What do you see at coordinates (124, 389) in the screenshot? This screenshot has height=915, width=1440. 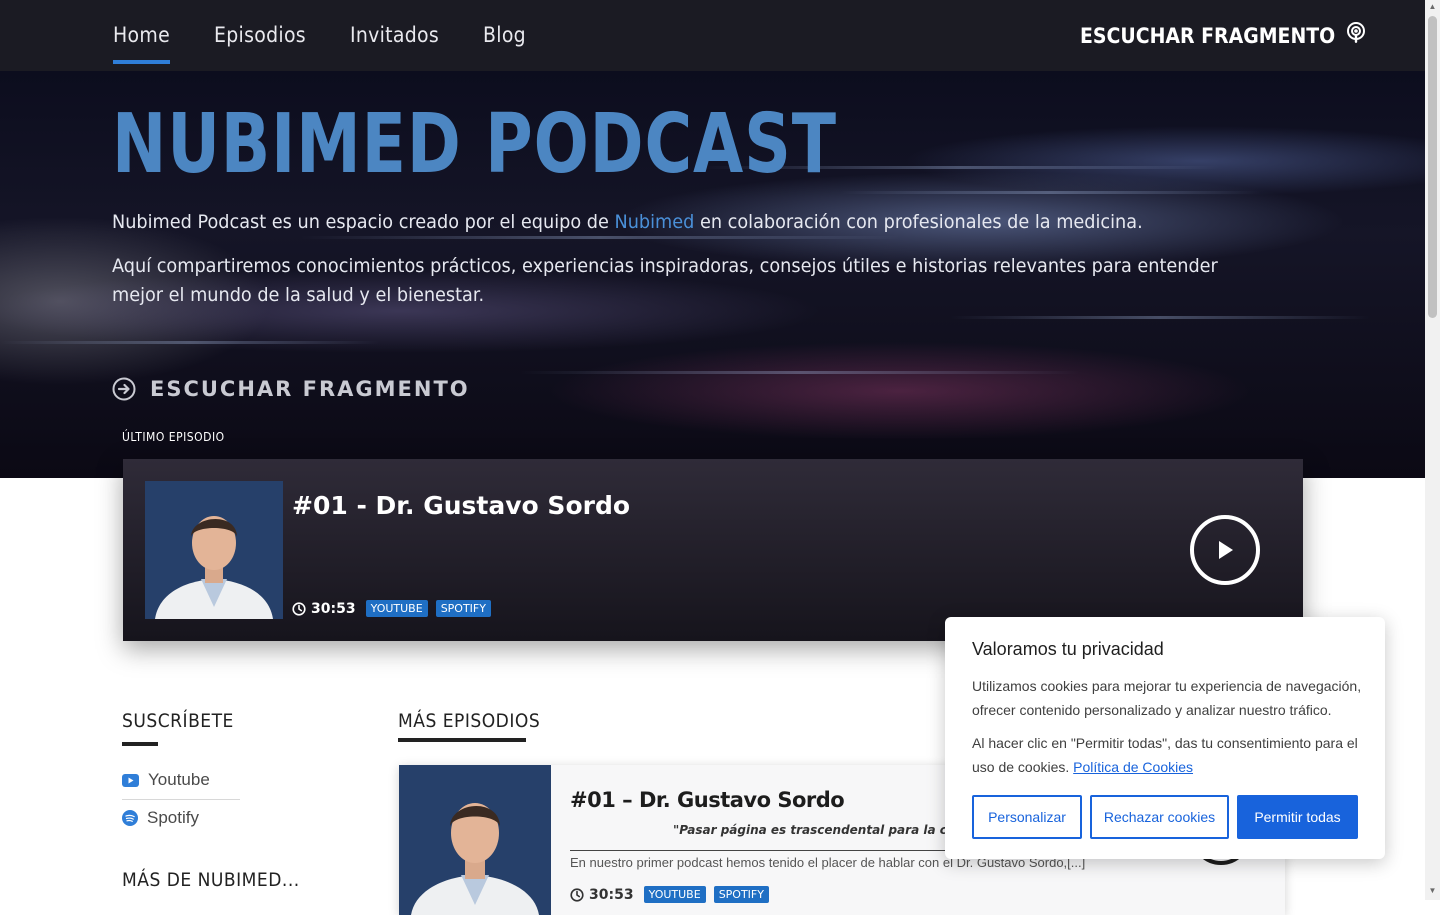 I see `arrow-circle-right-icon` at bounding box center [124, 389].